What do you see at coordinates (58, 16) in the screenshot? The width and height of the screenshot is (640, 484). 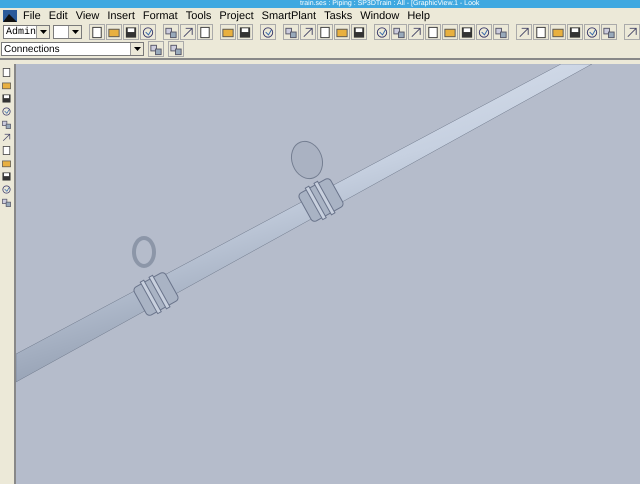 I see `menu-item: Edit` at bounding box center [58, 16].